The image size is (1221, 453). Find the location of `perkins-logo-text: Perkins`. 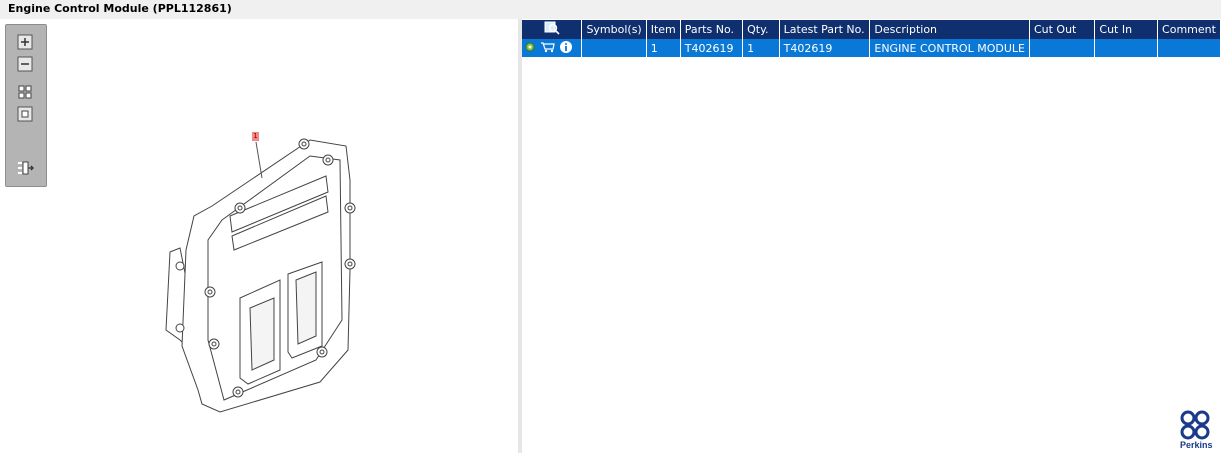

perkins-logo-text: Perkins is located at coordinates (1196, 445).